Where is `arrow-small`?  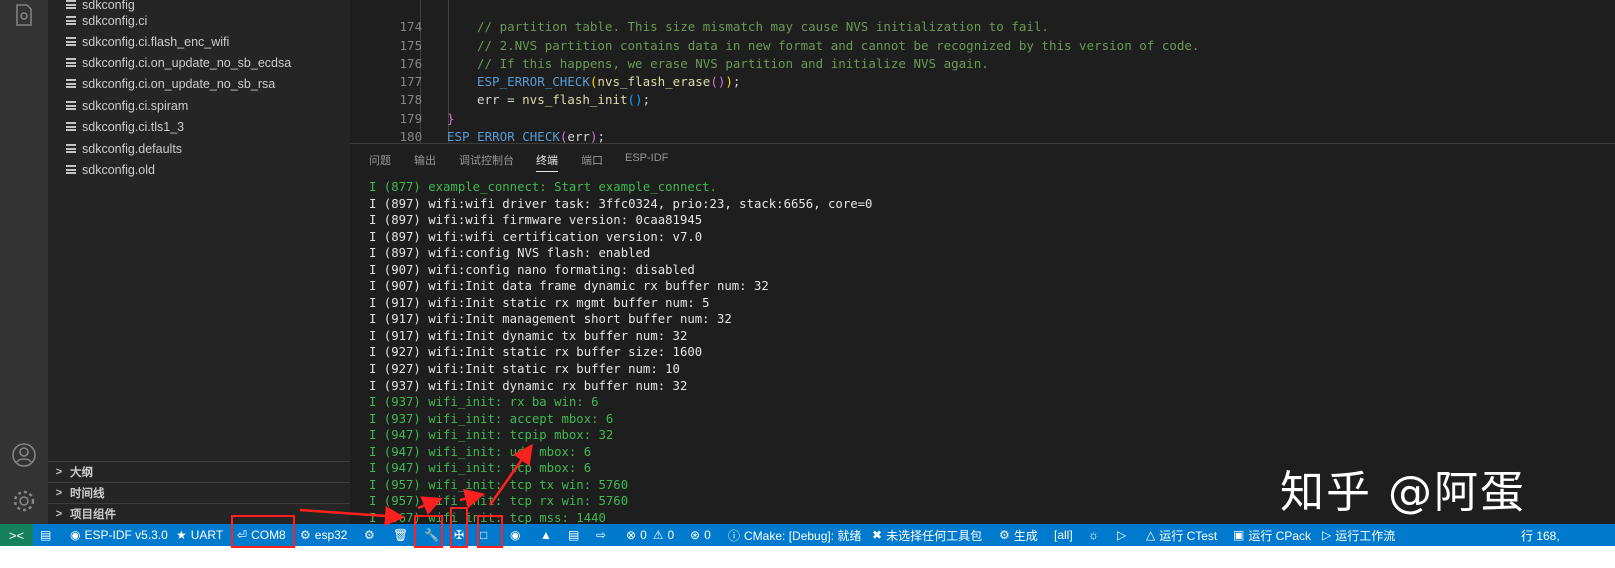 arrow-small is located at coordinates (472, 498).